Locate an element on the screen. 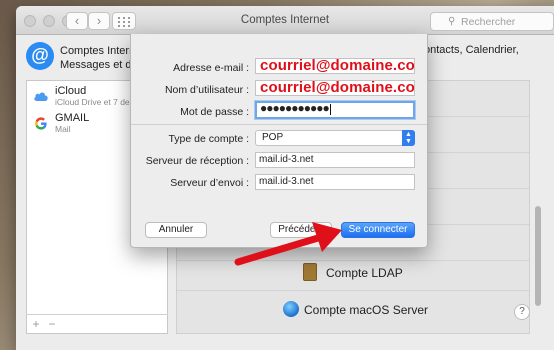 Image resolution: width=554 pixels, height=350 pixels. cancel-button: Annuler is located at coordinates (176, 230).